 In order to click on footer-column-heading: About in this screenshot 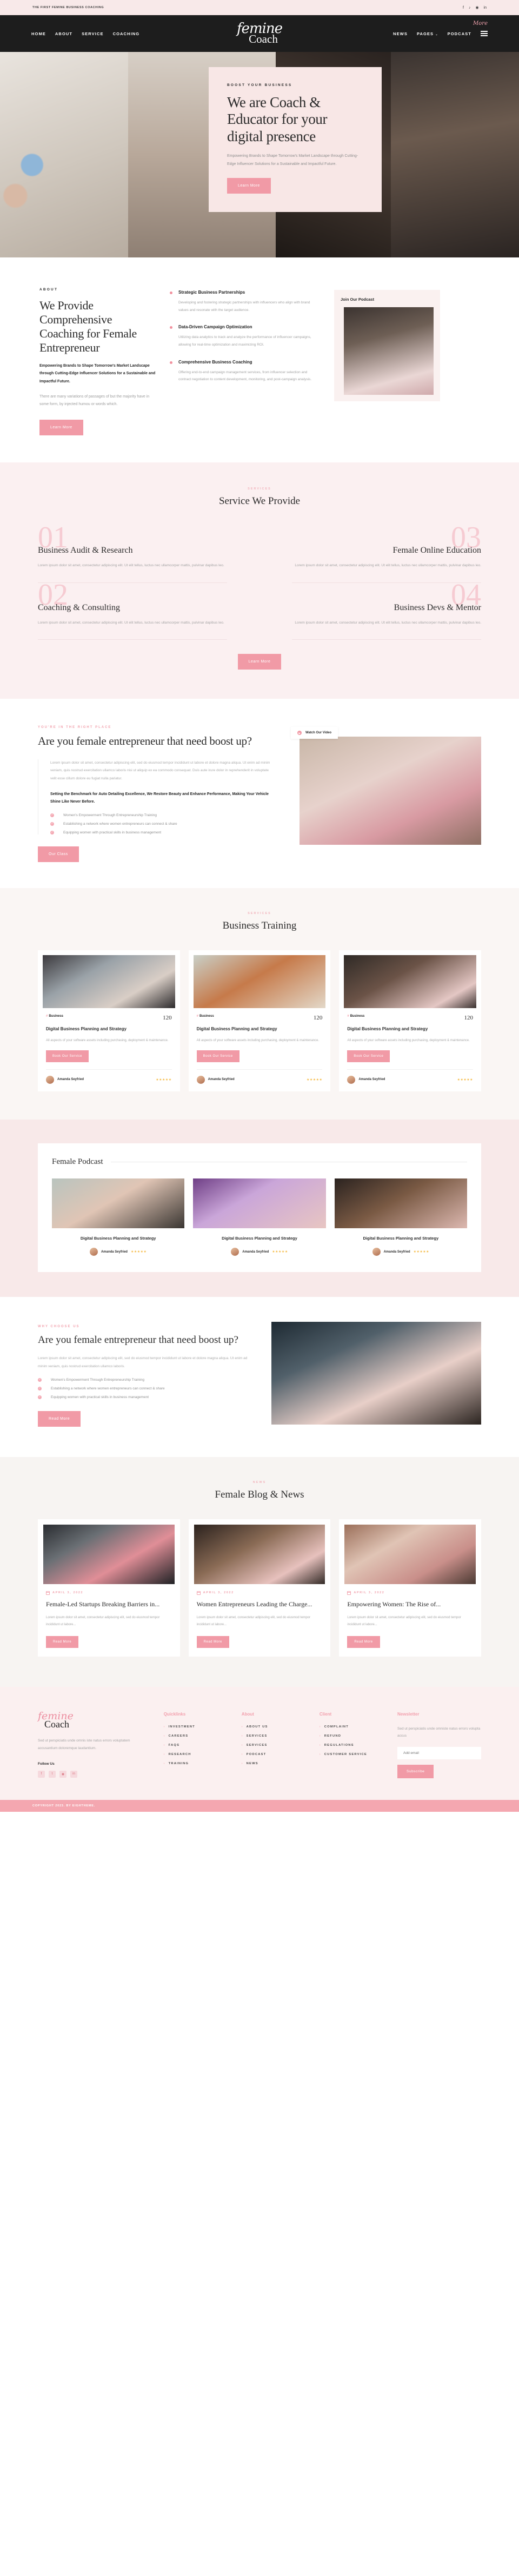, I will do `click(247, 1714)`.